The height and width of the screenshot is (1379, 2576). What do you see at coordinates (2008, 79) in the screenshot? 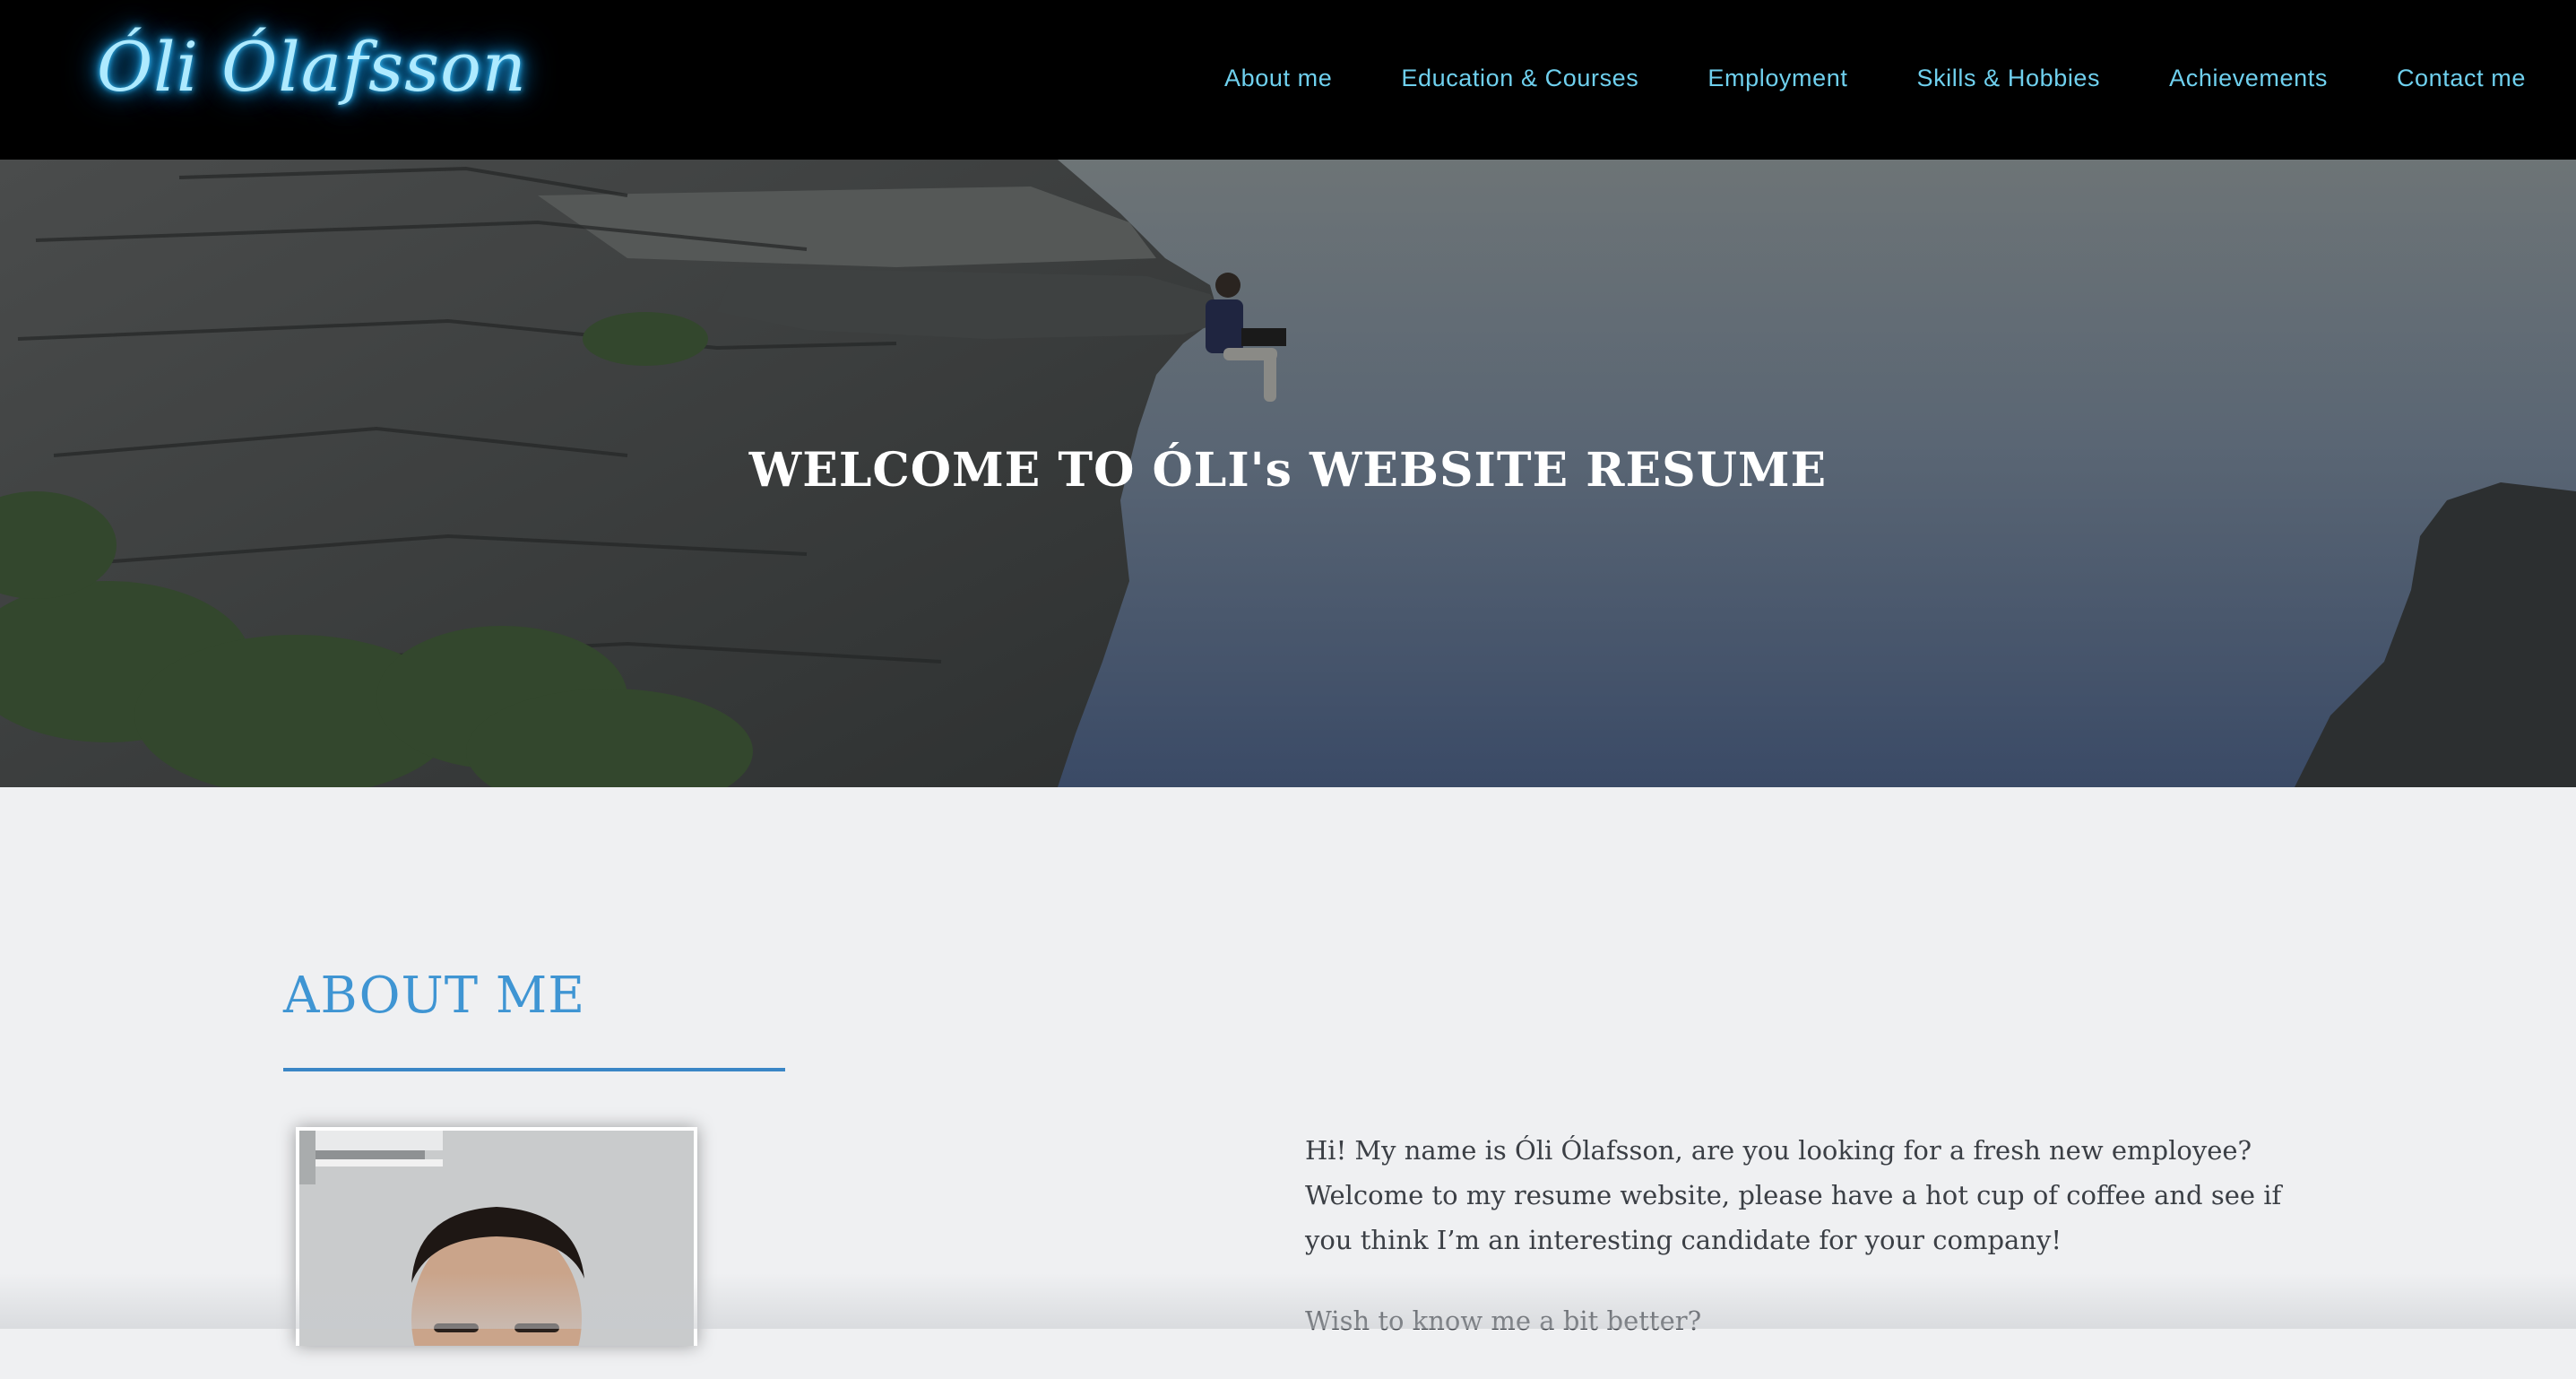
I see `nav-skills-hobbies: Skills & Hobbies` at bounding box center [2008, 79].